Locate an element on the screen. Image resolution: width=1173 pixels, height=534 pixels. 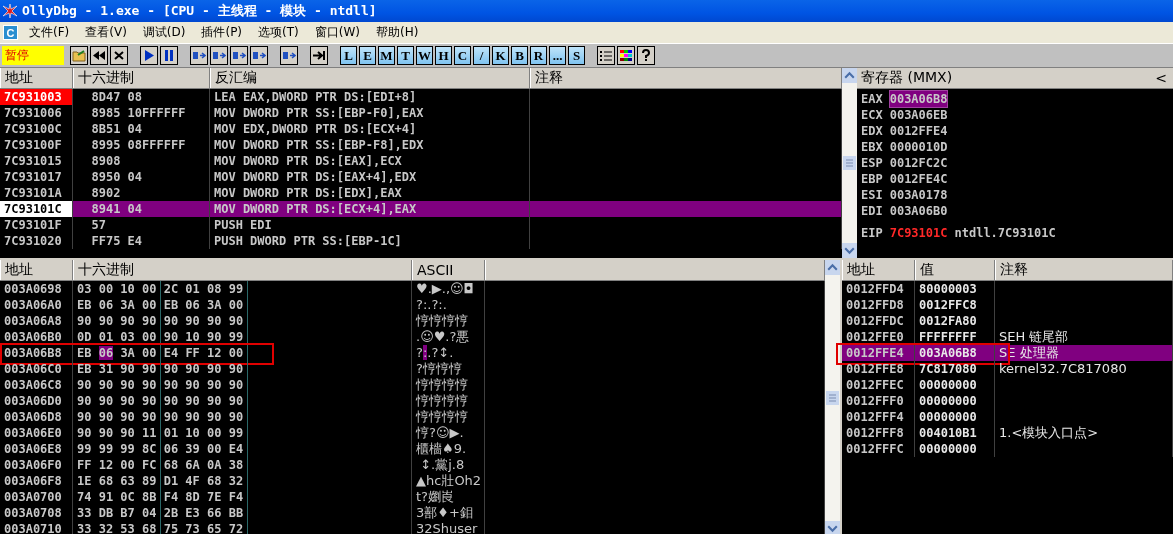
hex-bytes: EB 31 90 90 90 90 90 90 is located at coordinates (160, 369).